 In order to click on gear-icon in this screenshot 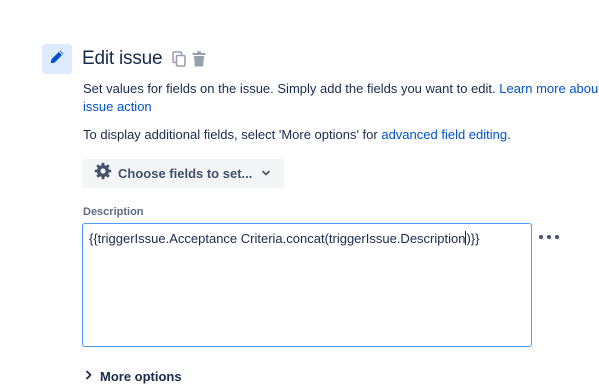, I will do `click(103, 173)`.